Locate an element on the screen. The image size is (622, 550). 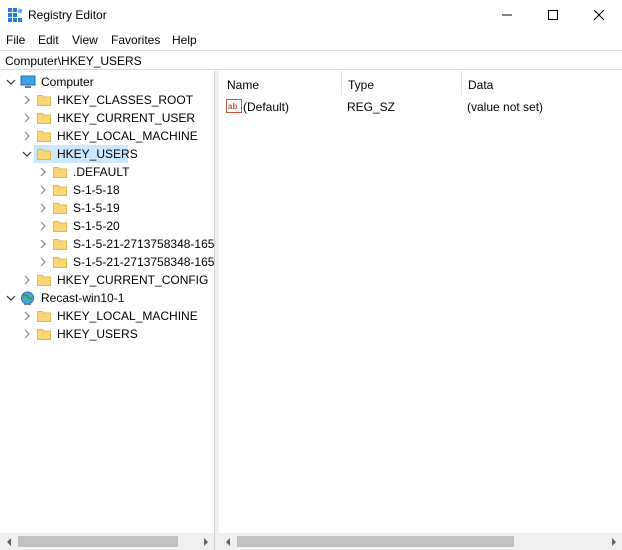
tree-label: HKEY_CLASSES_ROOT is located at coordinates (125, 100).